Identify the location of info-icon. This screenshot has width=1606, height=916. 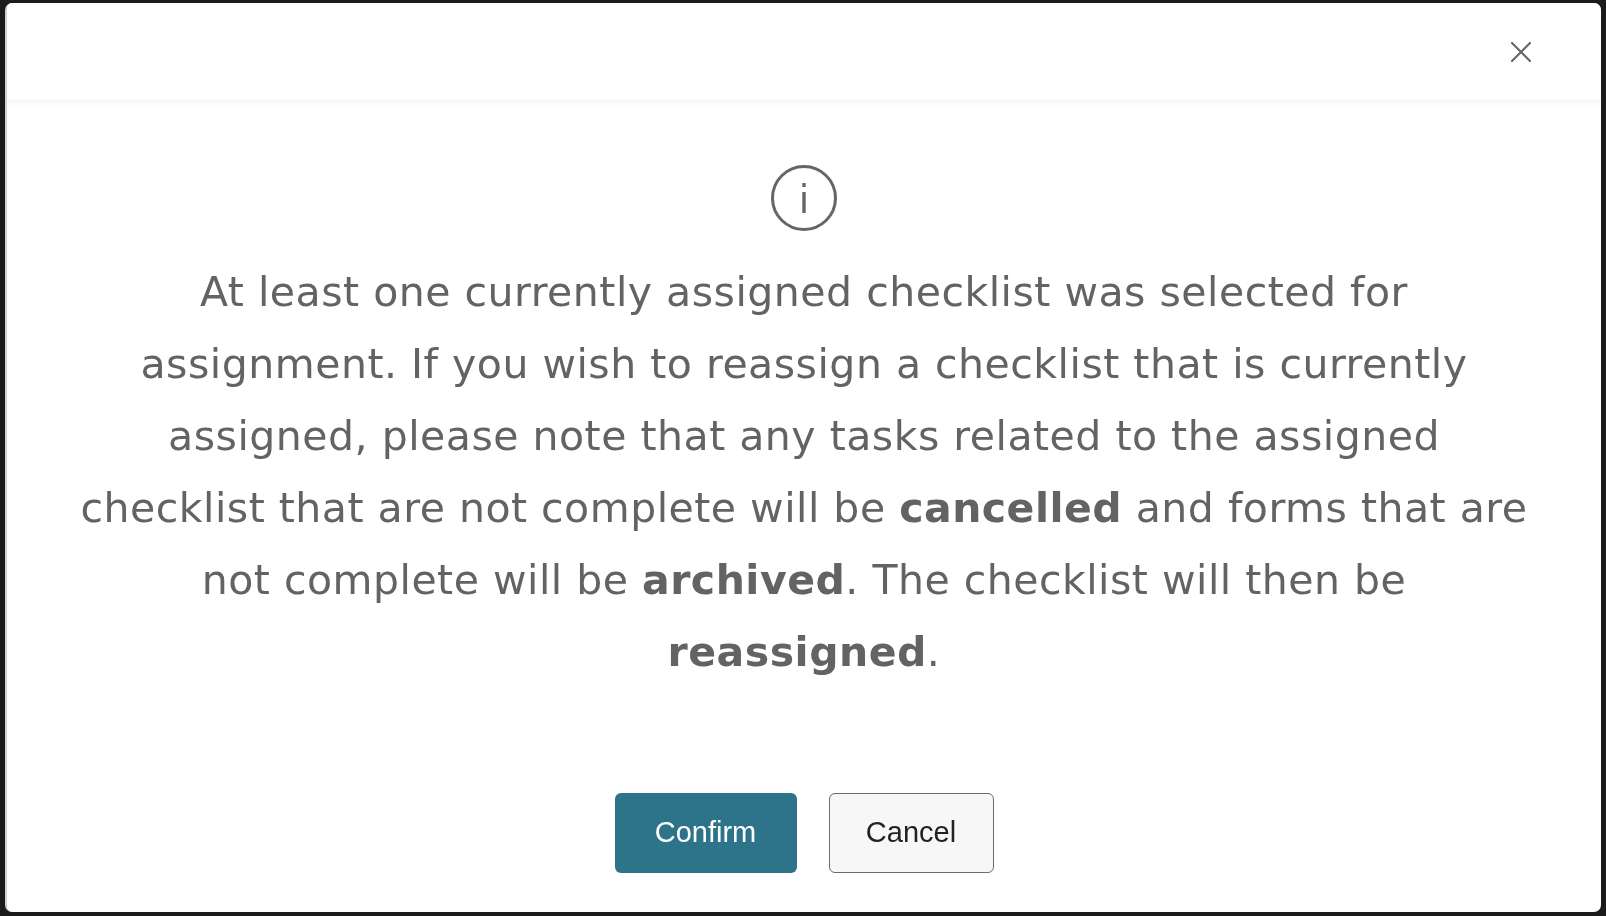
(804, 198).